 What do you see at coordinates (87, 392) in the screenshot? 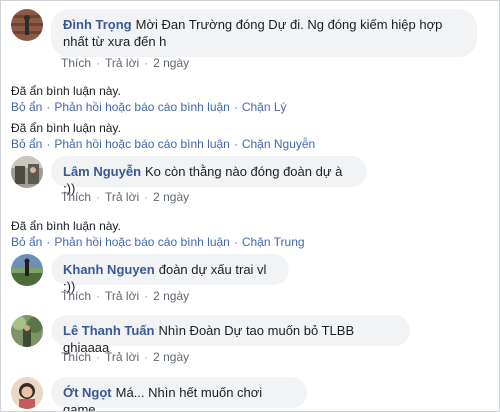
I see `comment-author: Ớt Ngọt` at bounding box center [87, 392].